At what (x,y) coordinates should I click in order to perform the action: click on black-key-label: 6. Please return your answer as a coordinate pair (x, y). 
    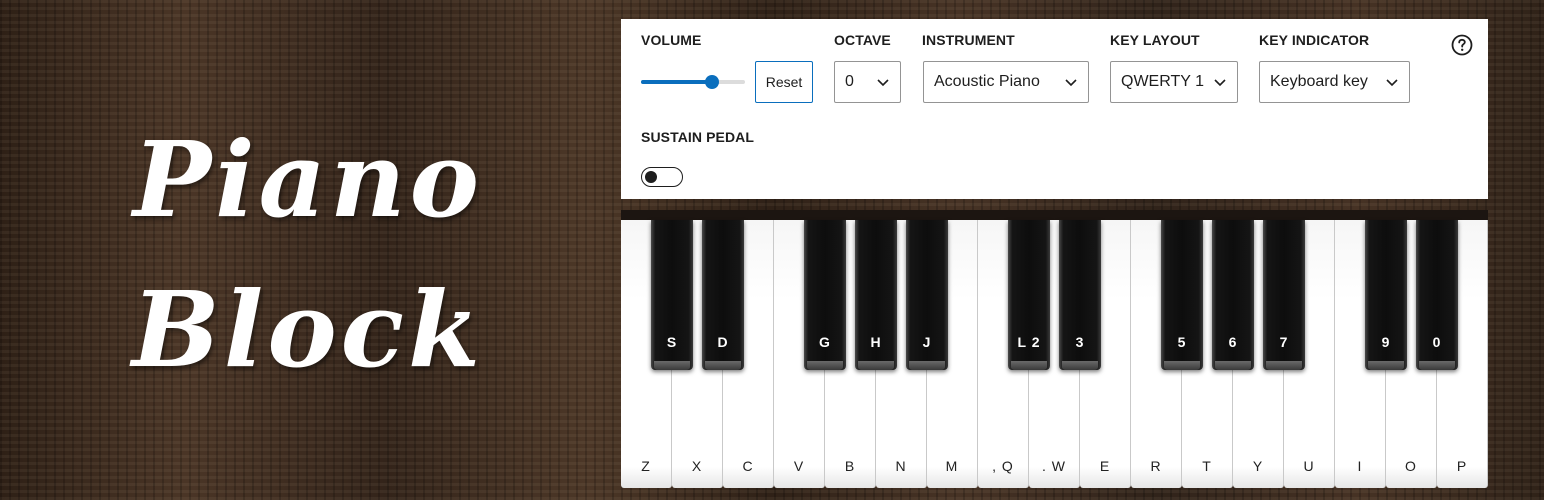
    Looking at the image, I should click on (1233, 342).